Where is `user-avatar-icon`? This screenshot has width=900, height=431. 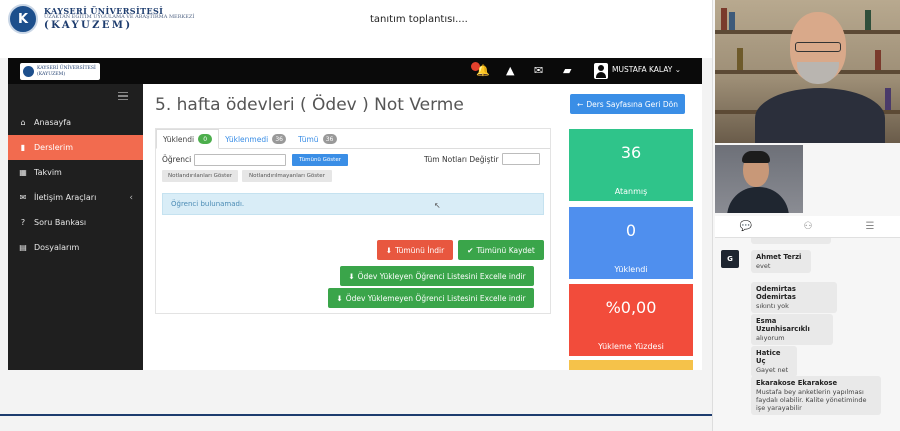
user-avatar-icon is located at coordinates (601, 71).